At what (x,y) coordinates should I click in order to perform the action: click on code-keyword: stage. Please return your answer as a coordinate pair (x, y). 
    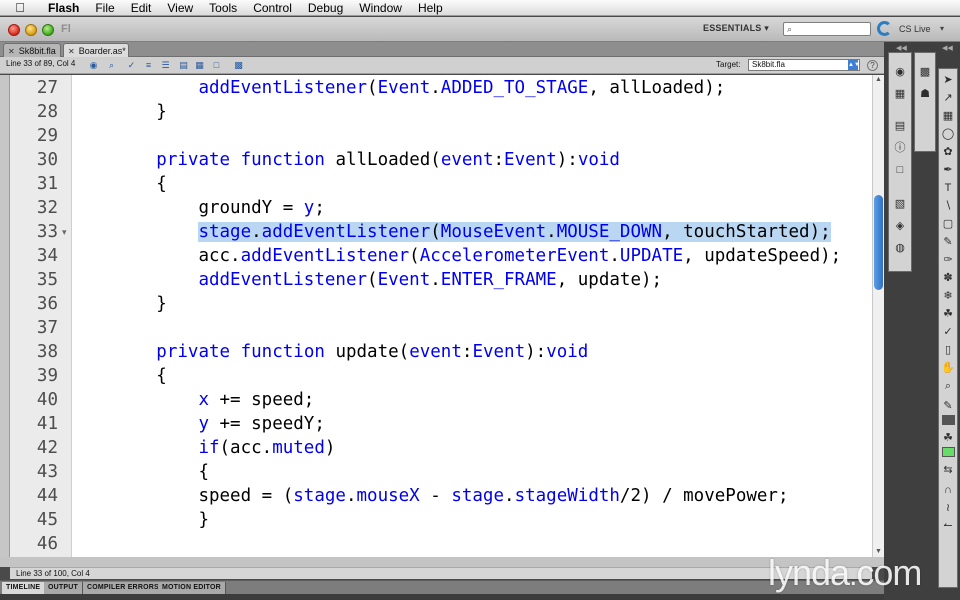
    Looking at the image, I should click on (478, 496).